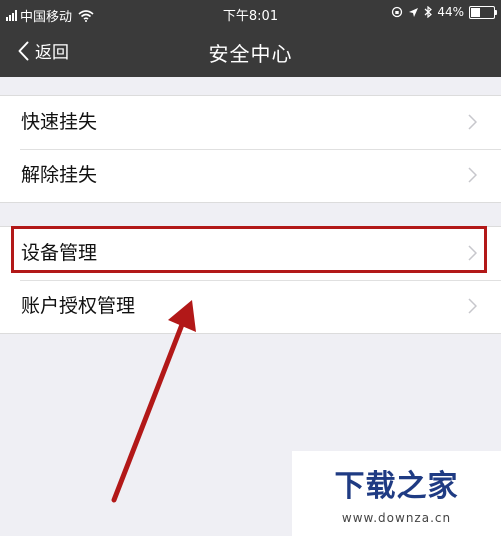  What do you see at coordinates (396, 518) in the screenshot?
I see `watermark-url: www.downza.cn` at bounding box center [396, 518].